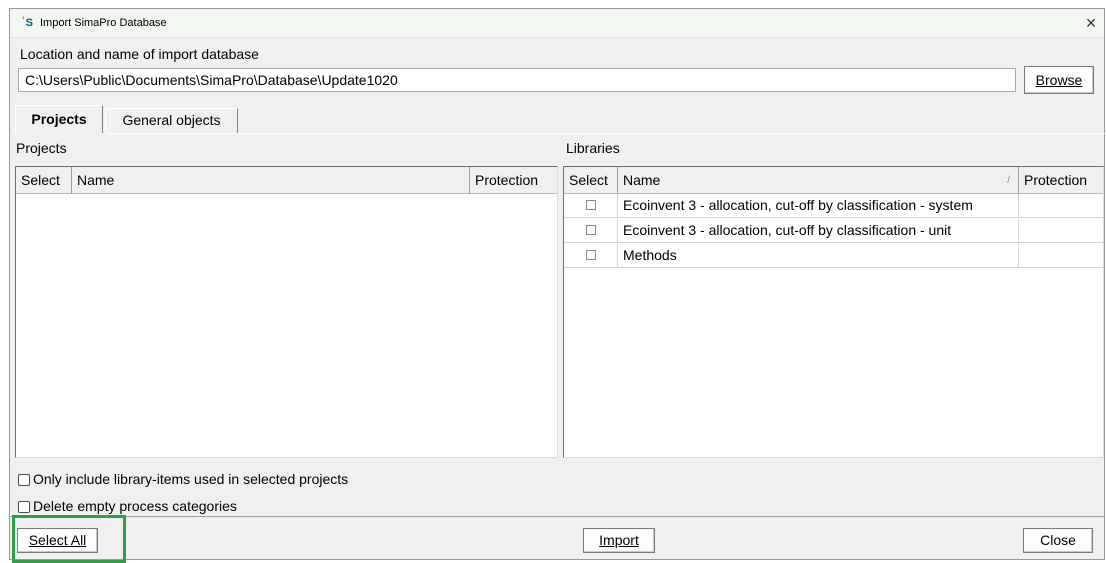 The image size is (1106, 563). What do you see at coordinates (27, 22) in the screenshot?
I see `simapro-logo-icon: 'S` at bounding box center [27, 22].